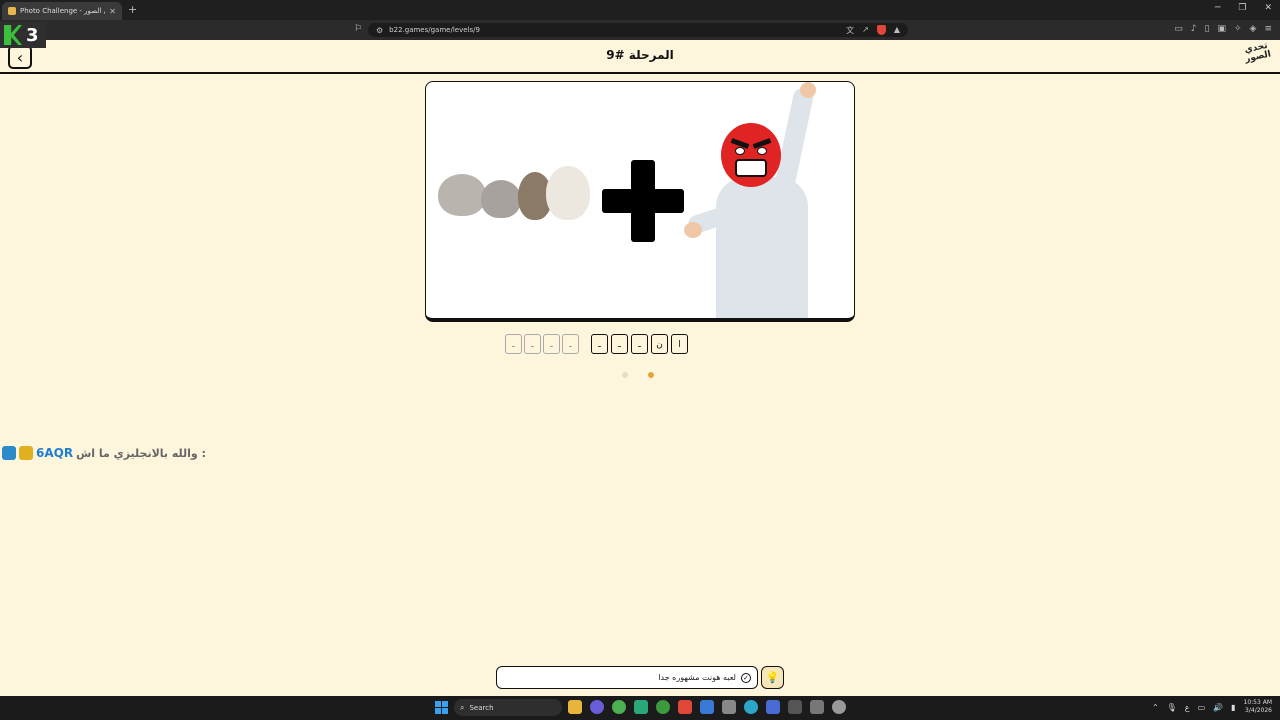  Describe the element at coordinates (1258, 710) in the screenshot. I see `clock-date: 3/4/2026` at that location.